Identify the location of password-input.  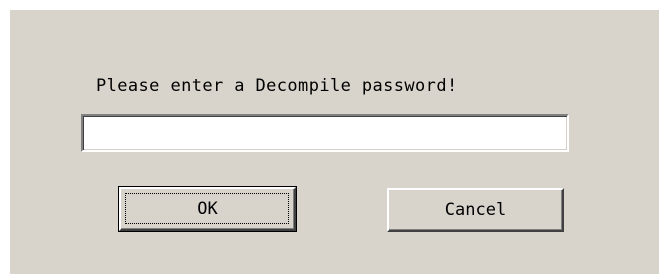
(325, 133).